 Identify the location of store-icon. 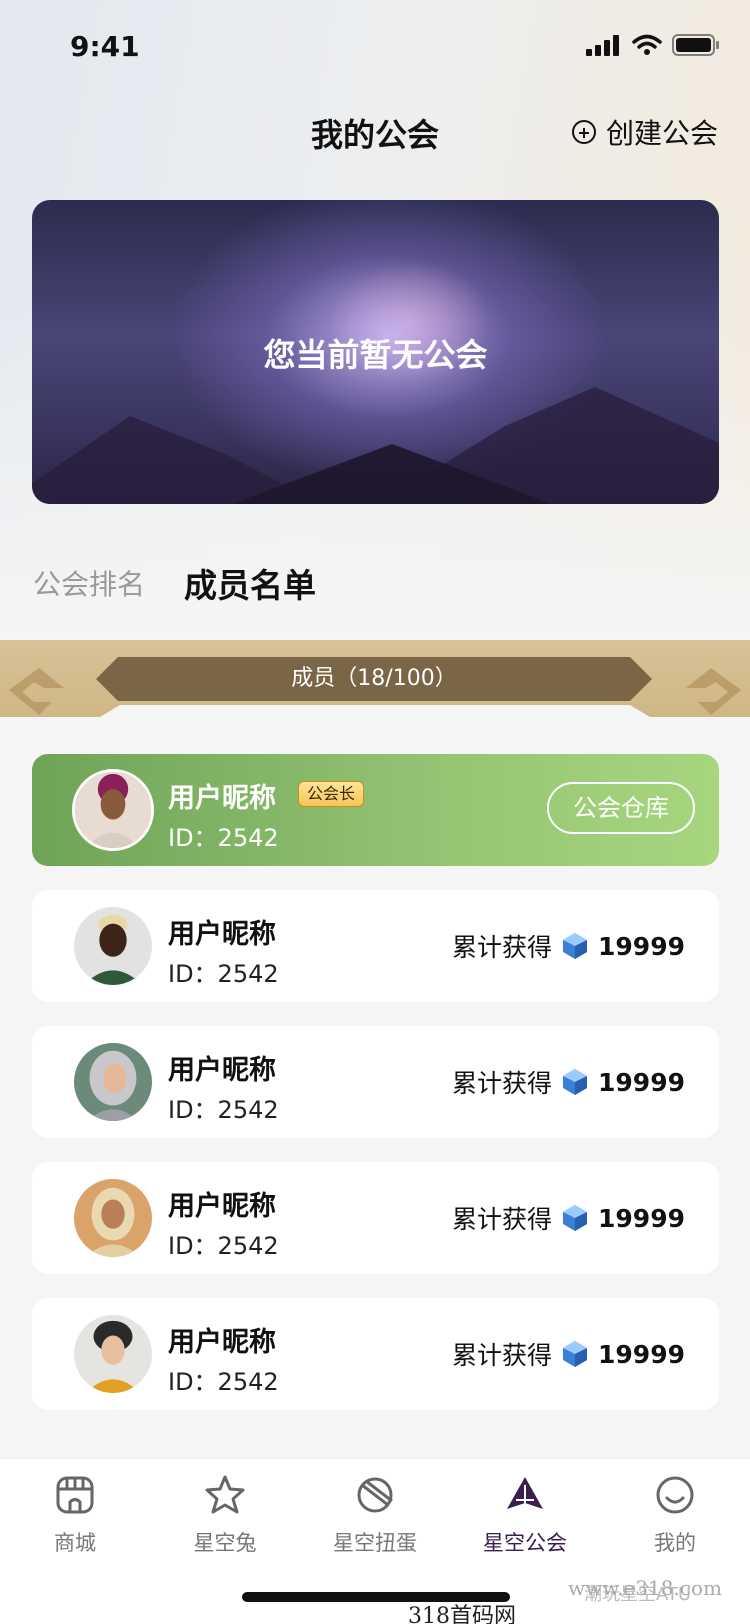
(75, 1495).